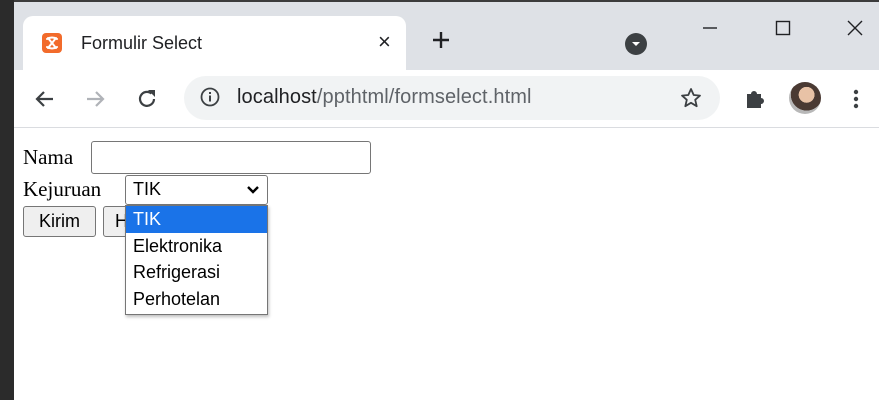 Image resolution: width=879 pixels, height=400 pixels. I want to click on tab-search-icon, so click(636, 44).